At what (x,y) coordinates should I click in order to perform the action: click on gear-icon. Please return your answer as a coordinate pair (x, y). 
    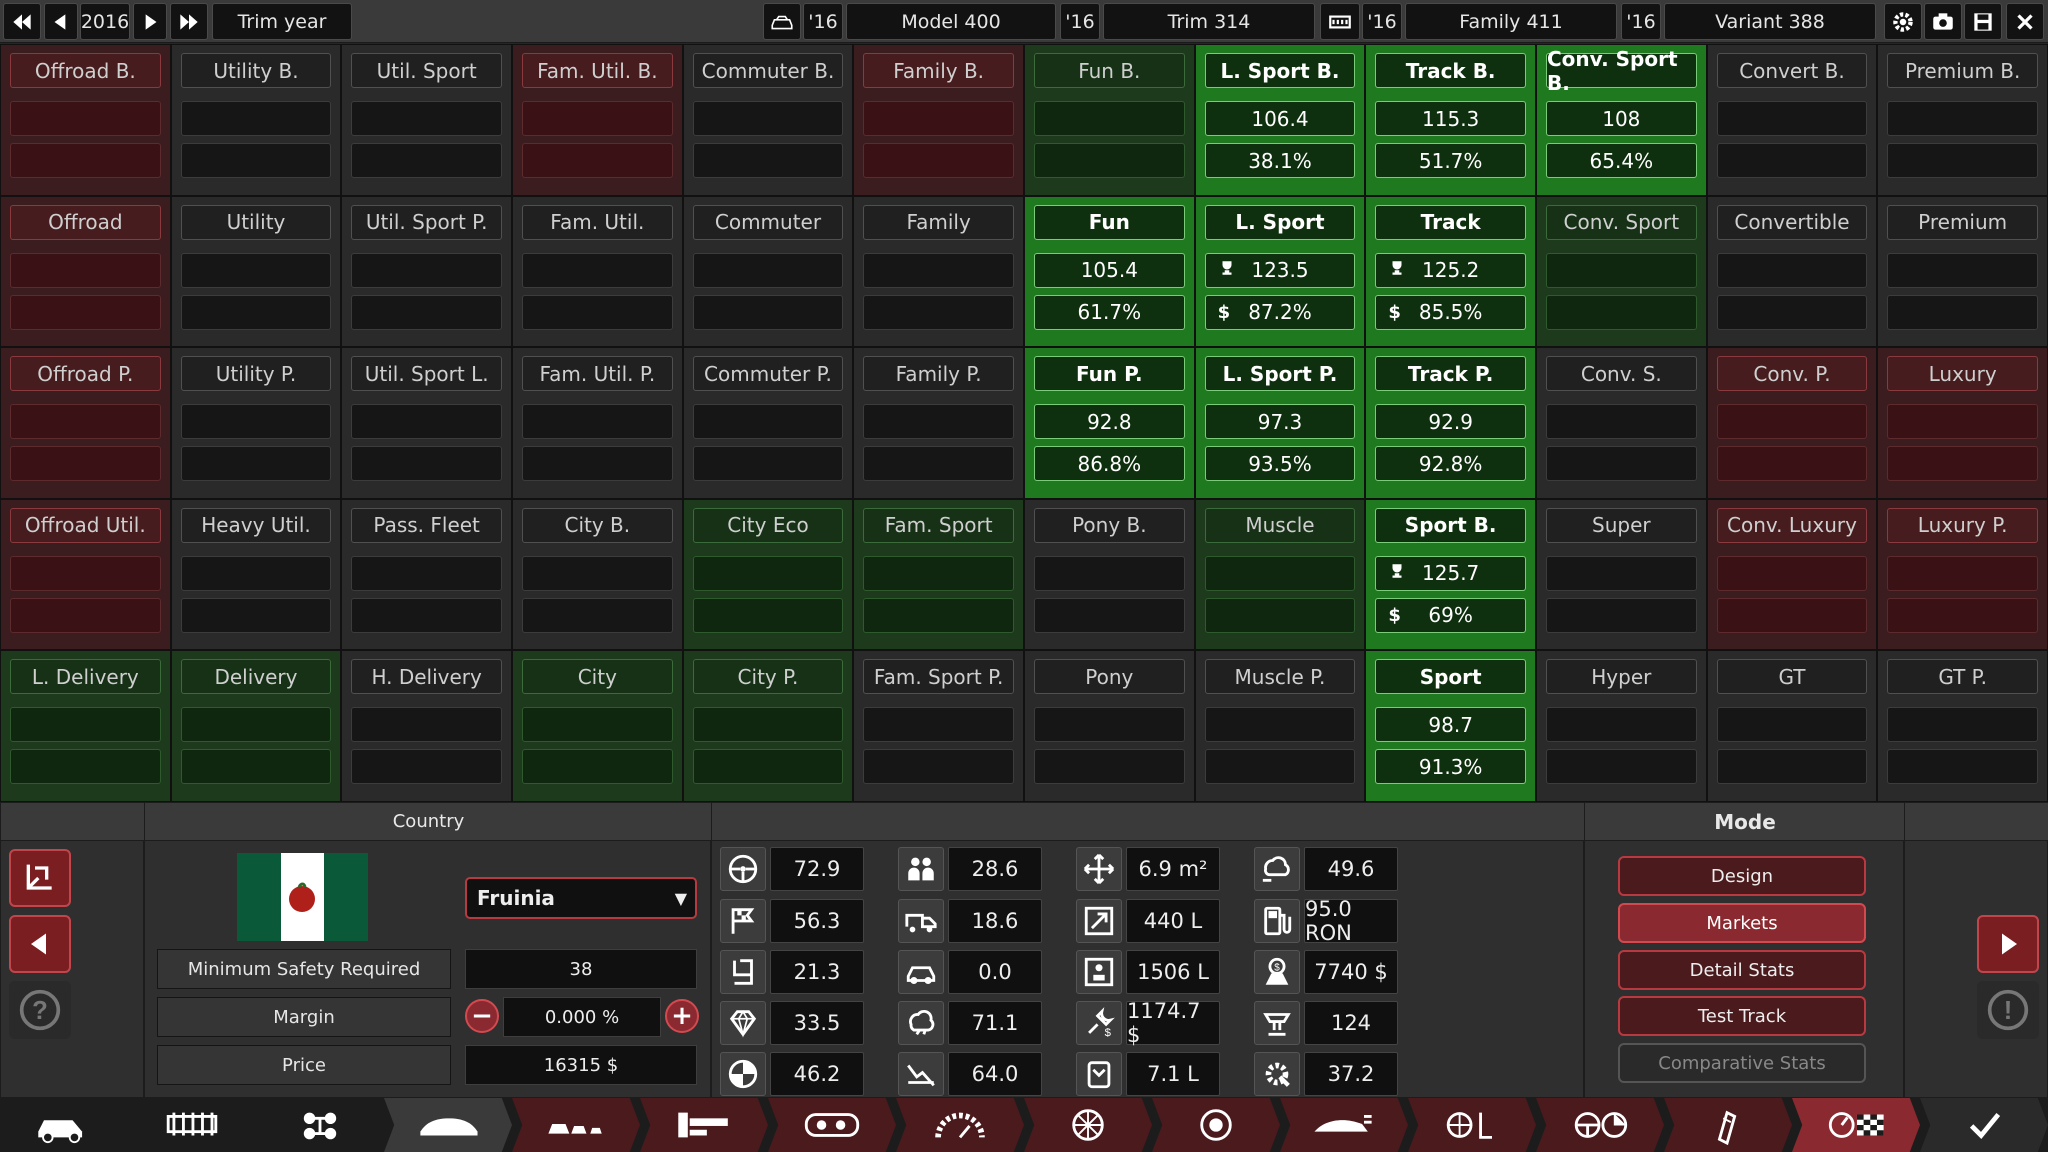
    Looking at the image, I should click on (1903, 21).